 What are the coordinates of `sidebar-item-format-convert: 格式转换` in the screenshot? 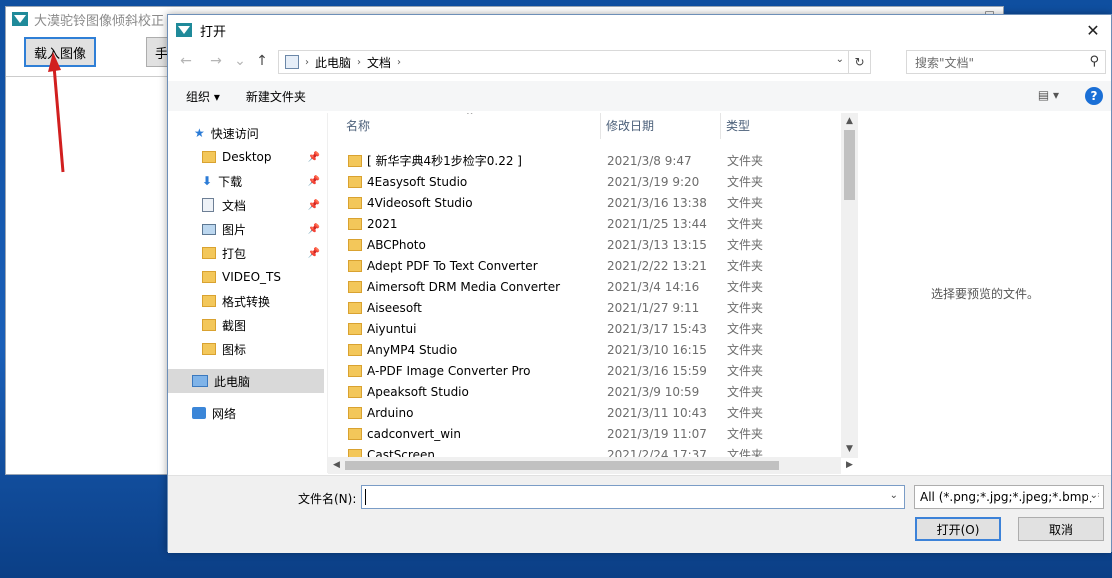 It's located at (246, 301).